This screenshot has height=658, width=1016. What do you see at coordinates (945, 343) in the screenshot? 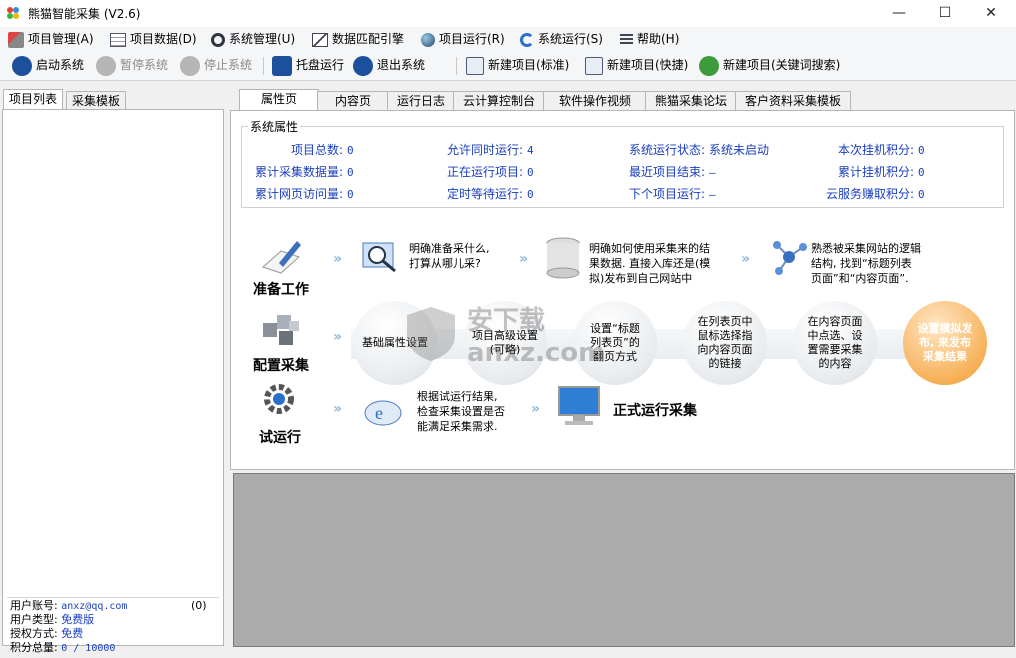
I see `step-publish: 设置模拟发 布, 来发布 采集结果` at bounding box center [945, 343].